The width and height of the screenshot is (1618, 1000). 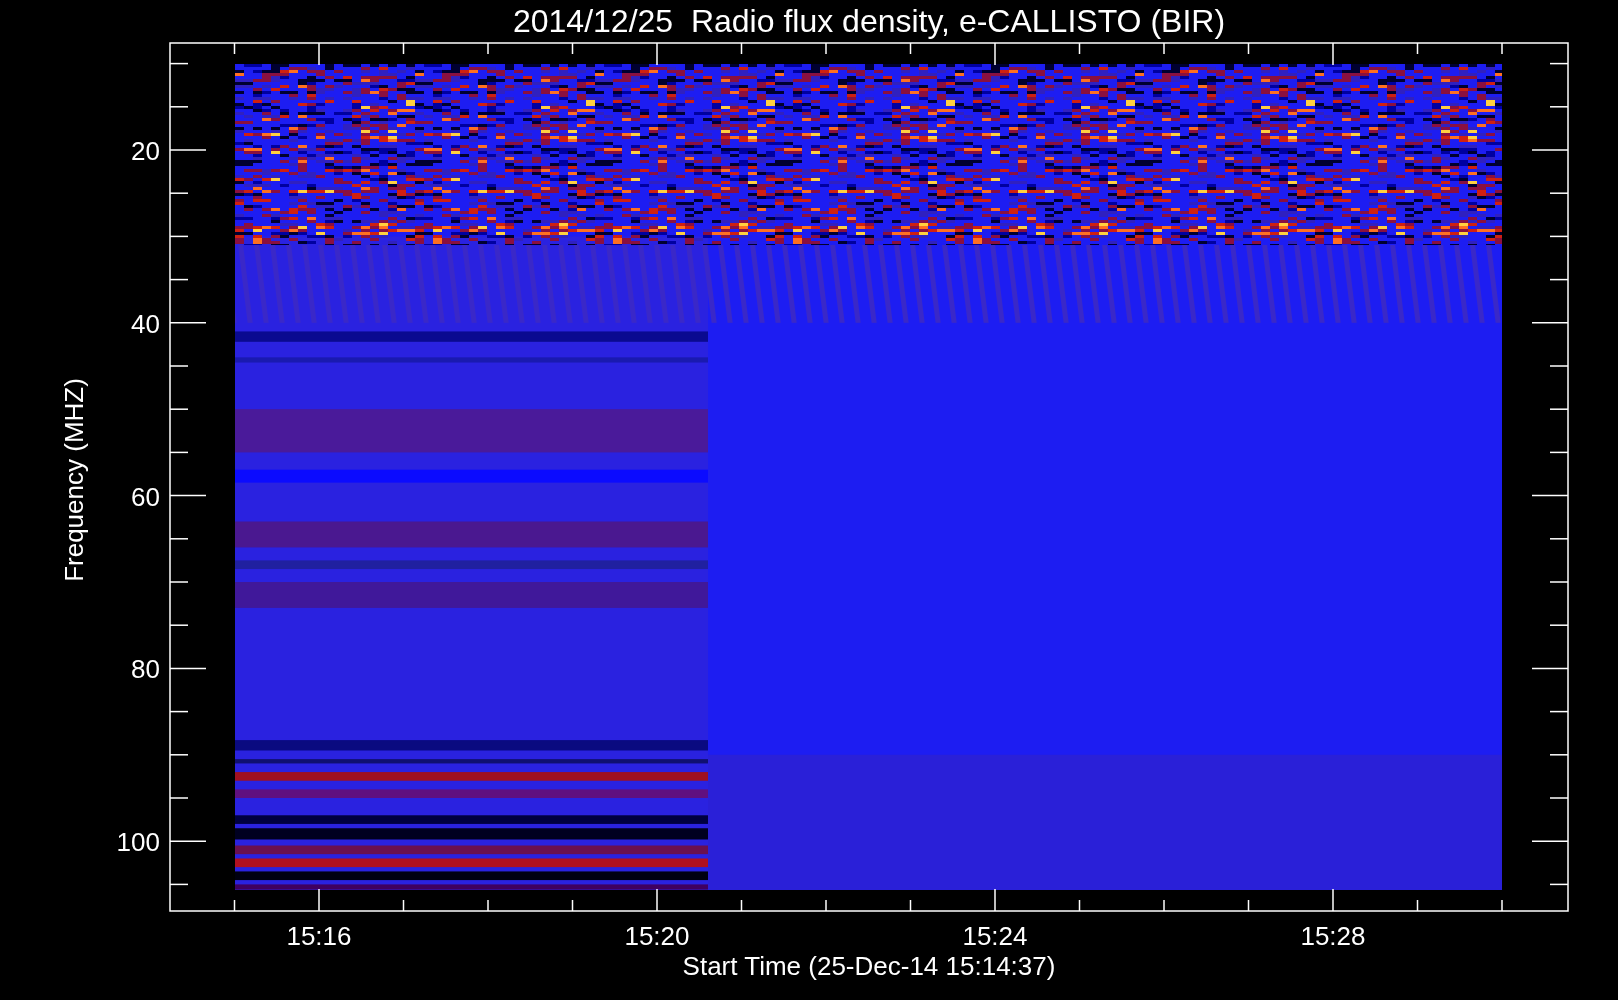 What do you see at coordinates (145, 151) in the screenshot?
I see `y-tick-label: 20` at bounding box center [145, 151].